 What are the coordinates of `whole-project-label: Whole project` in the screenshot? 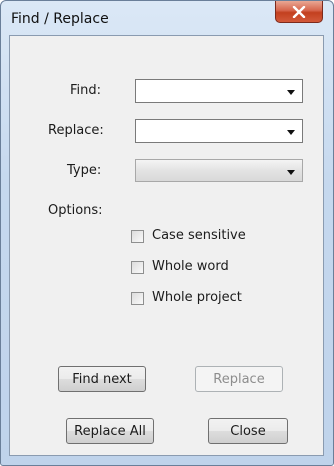 It's located at (197, 297).